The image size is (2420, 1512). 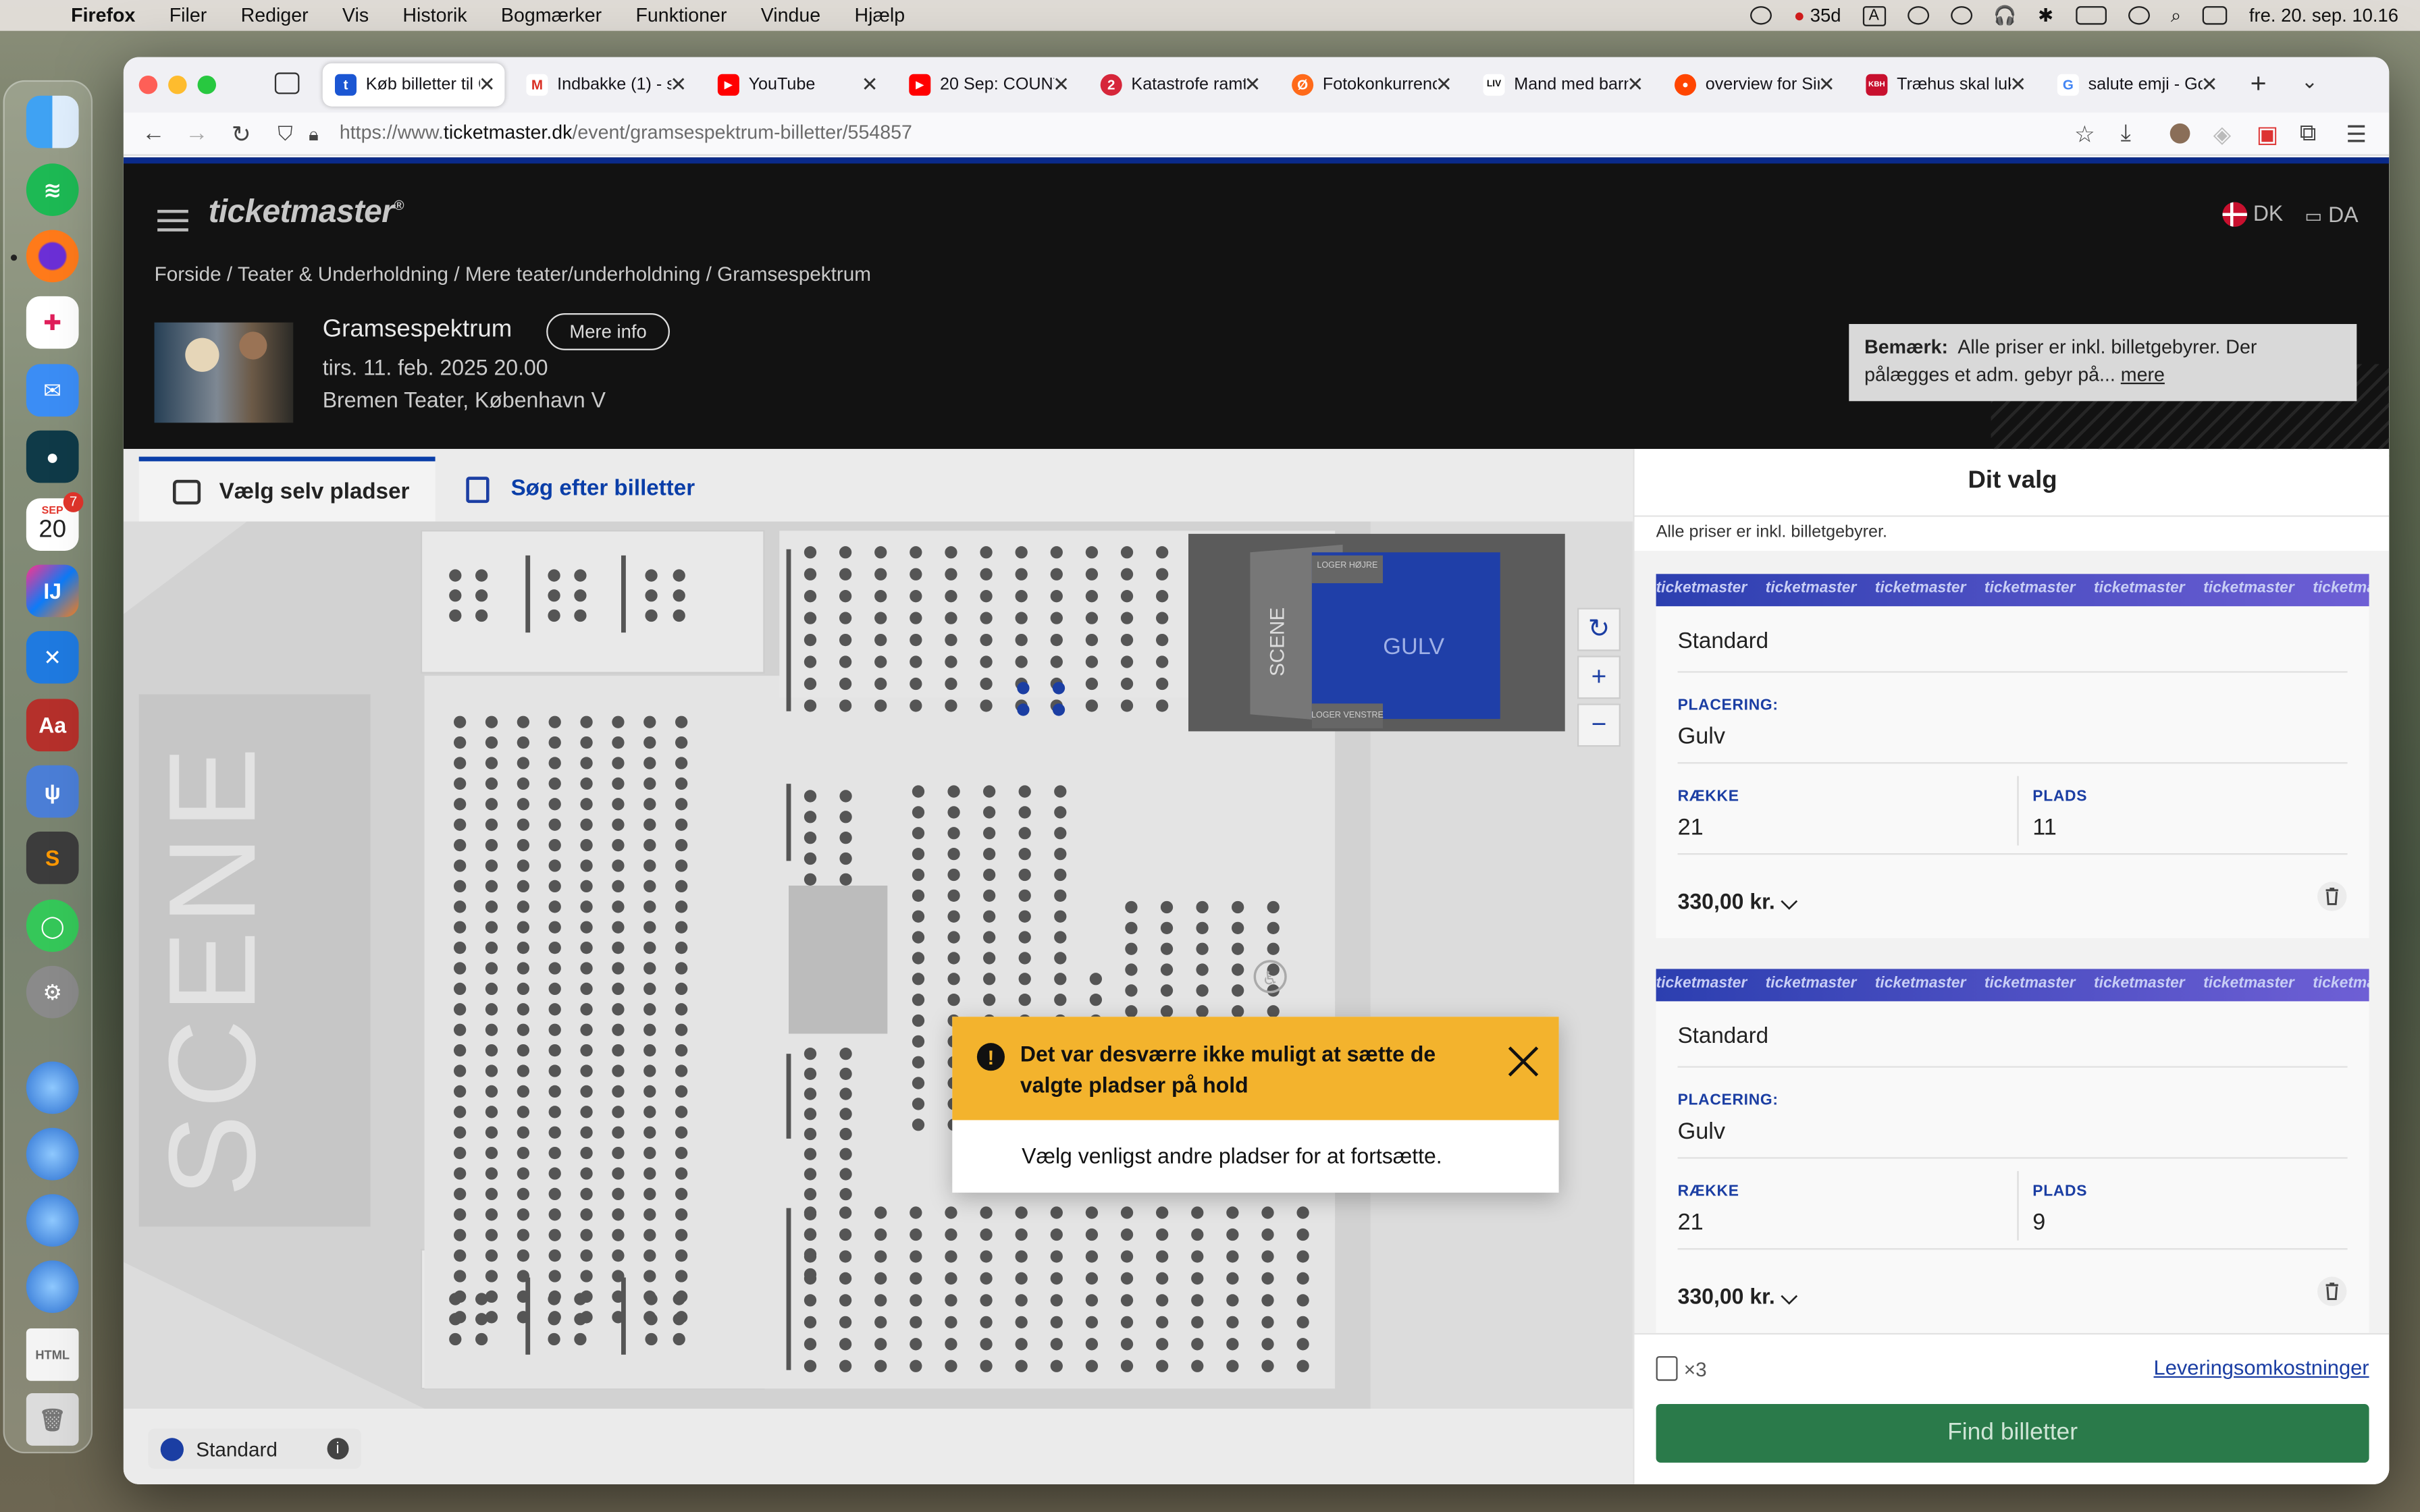 What do you see at coordinates (1179, 85) in the screenshot?
I see `browser-tab: 2 Katastrofe ramte ✕` at bounding box center [1179, 85].